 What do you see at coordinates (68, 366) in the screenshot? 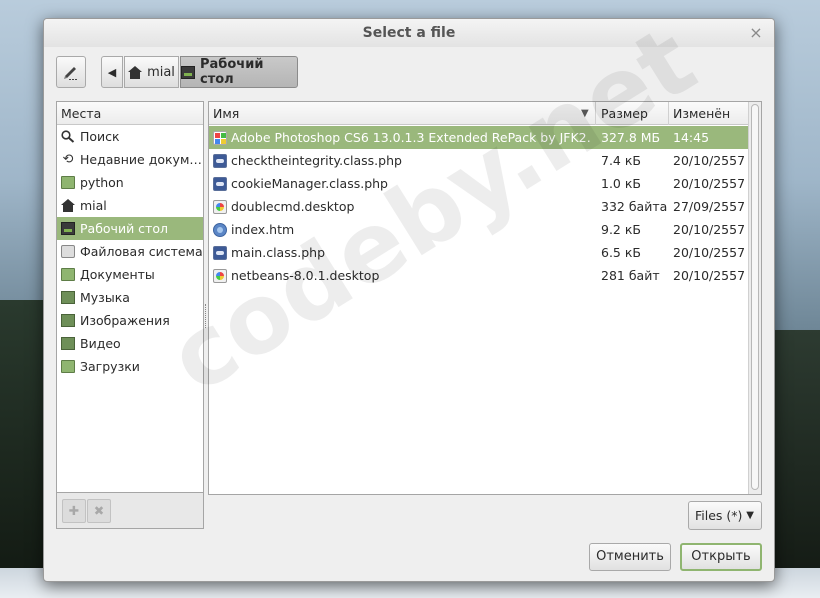
I see `downloads-folder-icon` at bounding box center [68, 366].